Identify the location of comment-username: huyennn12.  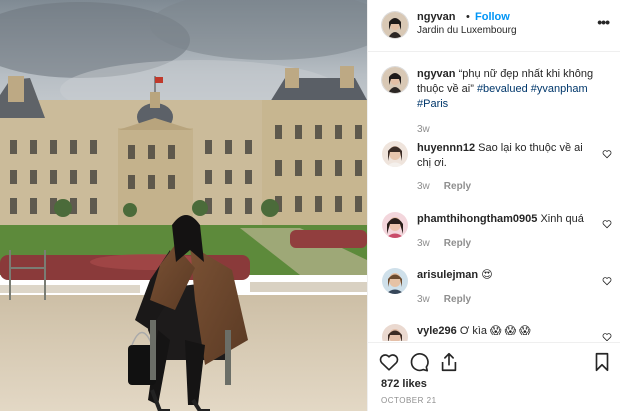
(446, 148).